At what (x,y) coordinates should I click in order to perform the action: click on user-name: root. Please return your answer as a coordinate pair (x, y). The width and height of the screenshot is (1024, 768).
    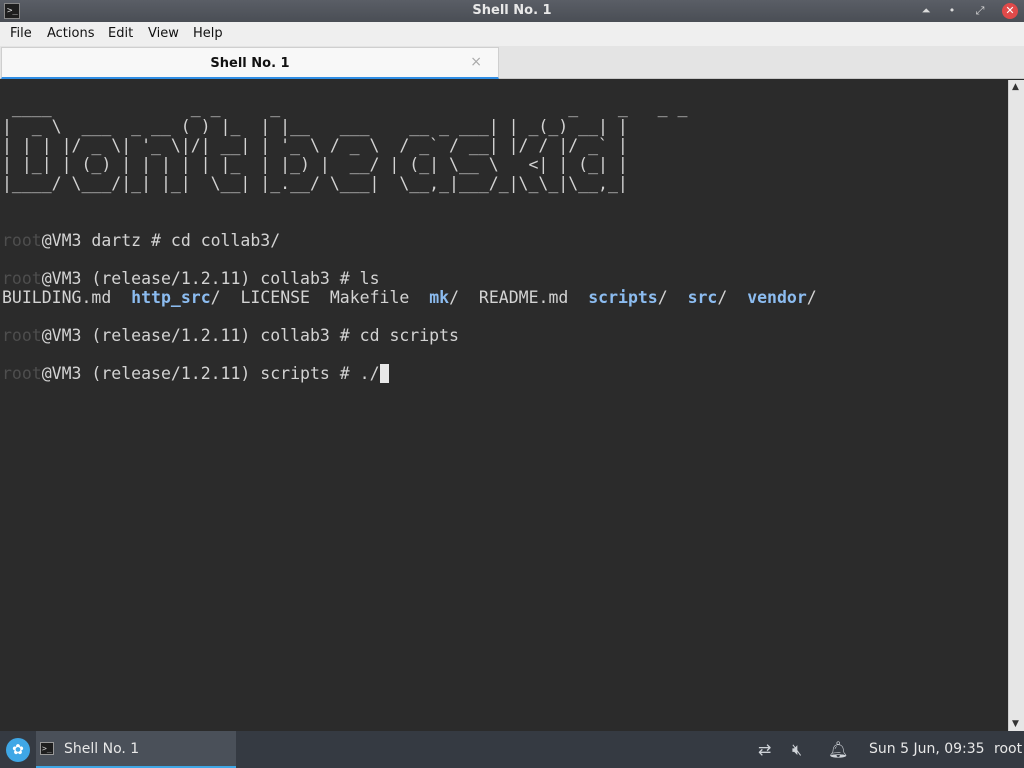
    Looking at the image, I should click on (1008, 749).